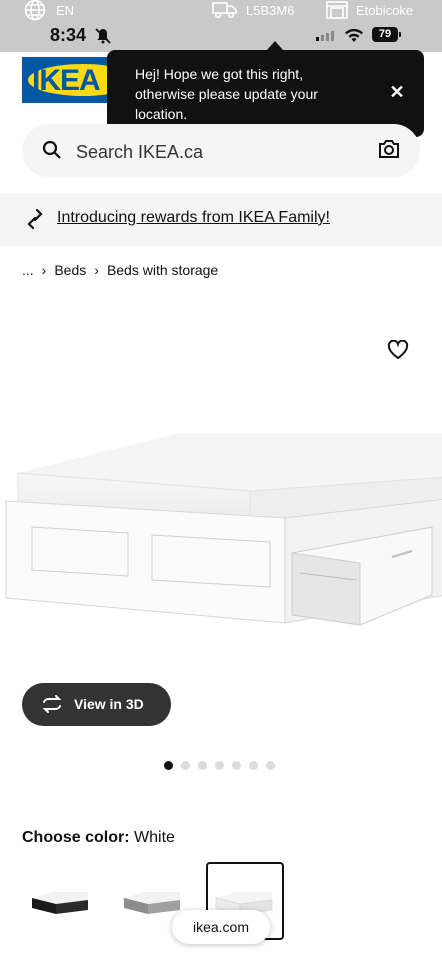 This screenshot has width=442, height=960. What do you see at coordinates (354, 35) in the screenshot?
I see `wifi-icon` at bounding box center [354, 35].